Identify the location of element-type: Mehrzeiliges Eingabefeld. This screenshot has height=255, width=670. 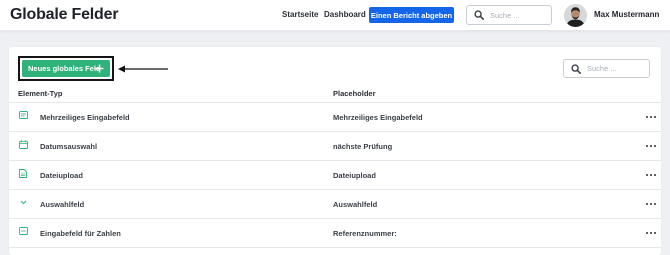
(85, 117).